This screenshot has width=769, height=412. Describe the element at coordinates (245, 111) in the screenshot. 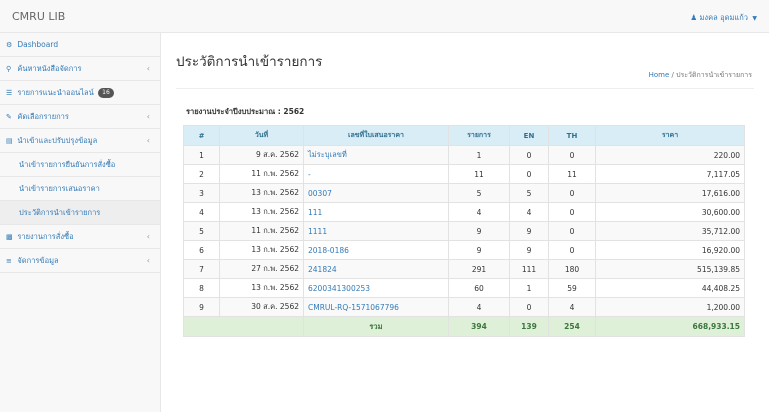

I see `report-year-label: รายงานประจำปีงบประมาณ : 2562` at that location.